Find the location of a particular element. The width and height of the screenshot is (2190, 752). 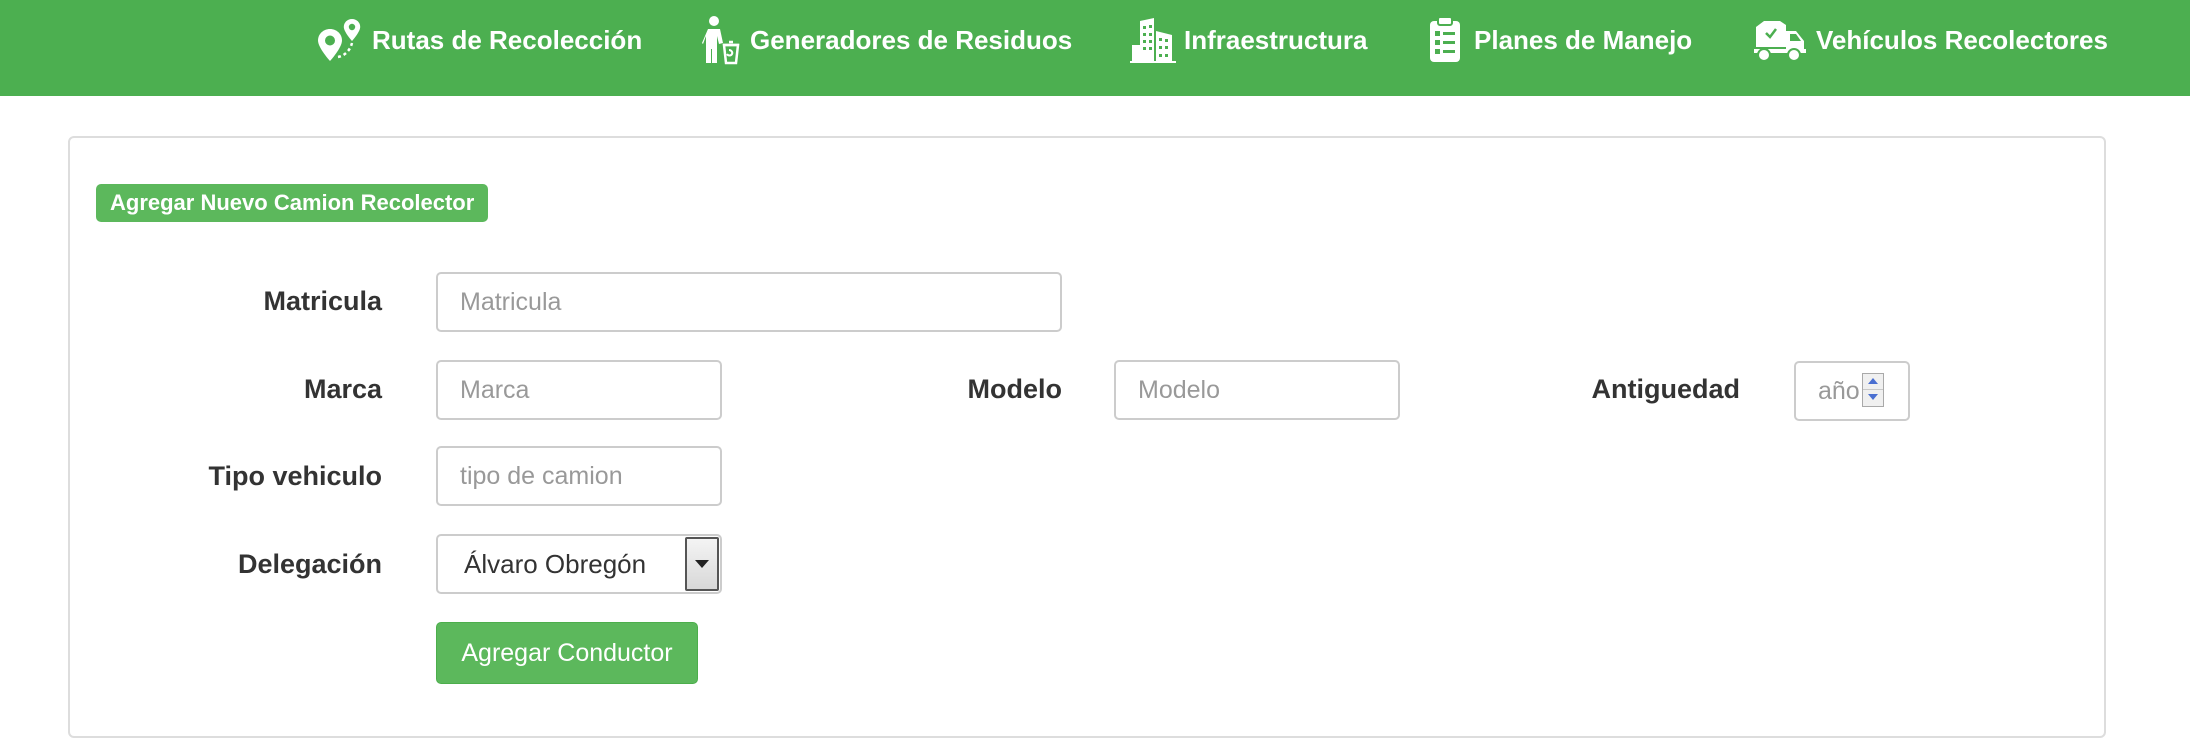

modelo-label: Modelo is located at coordinates (1015, 389).